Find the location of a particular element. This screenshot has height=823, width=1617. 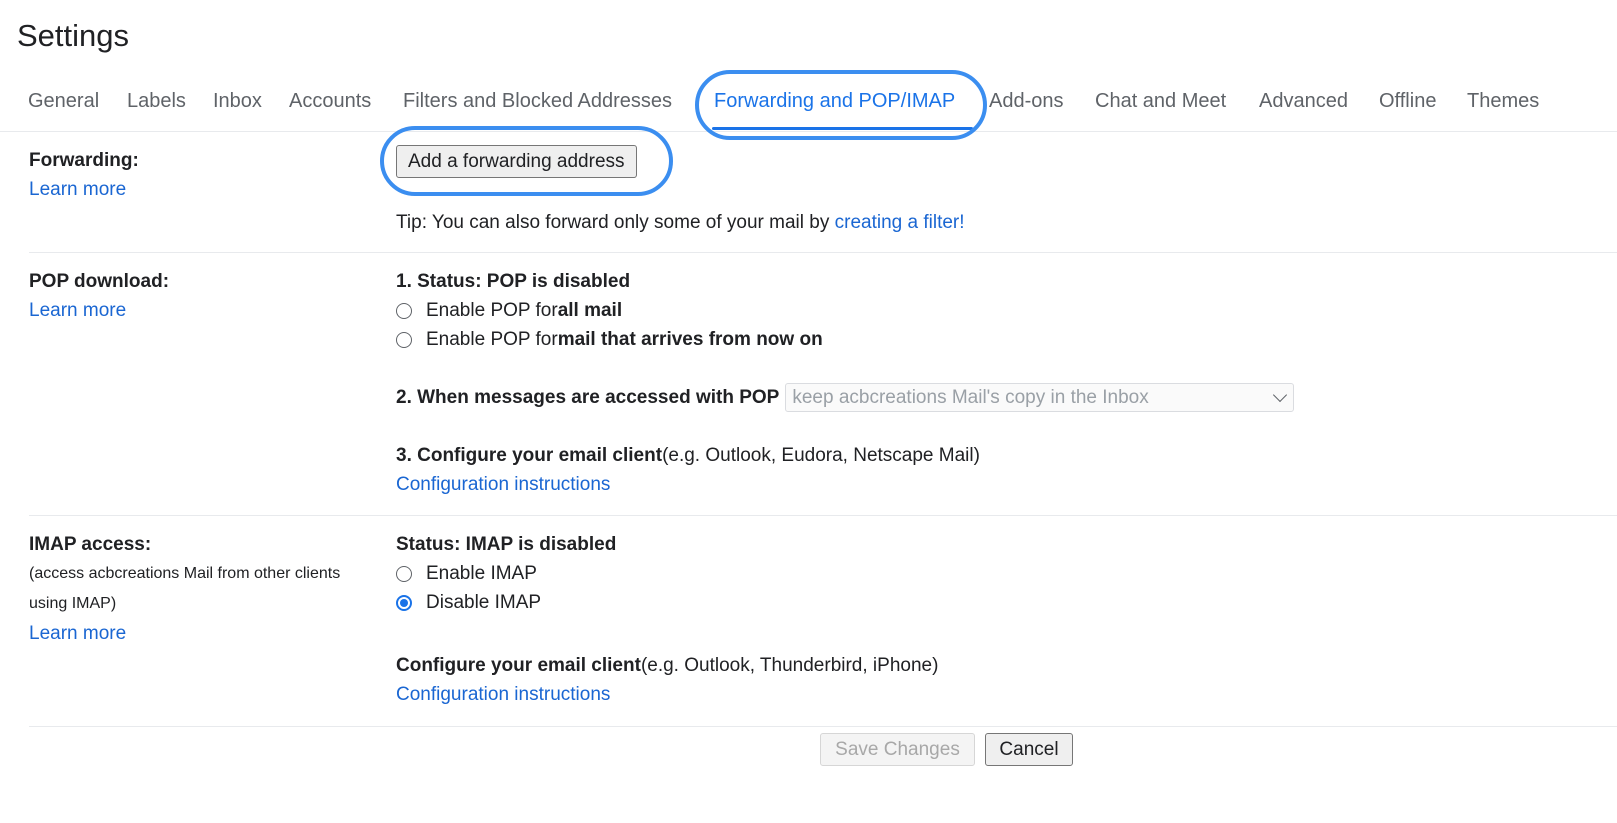

forwarding-learn-more-link: Learn more is located at coordinates (84, 189).